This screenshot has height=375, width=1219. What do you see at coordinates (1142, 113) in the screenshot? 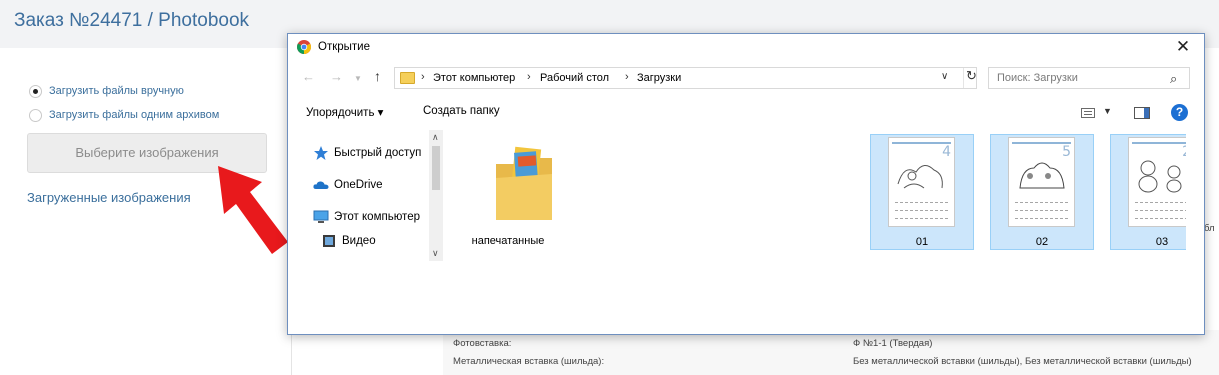
I see `preview-pane-icon` at bounding box center [1142, 113].